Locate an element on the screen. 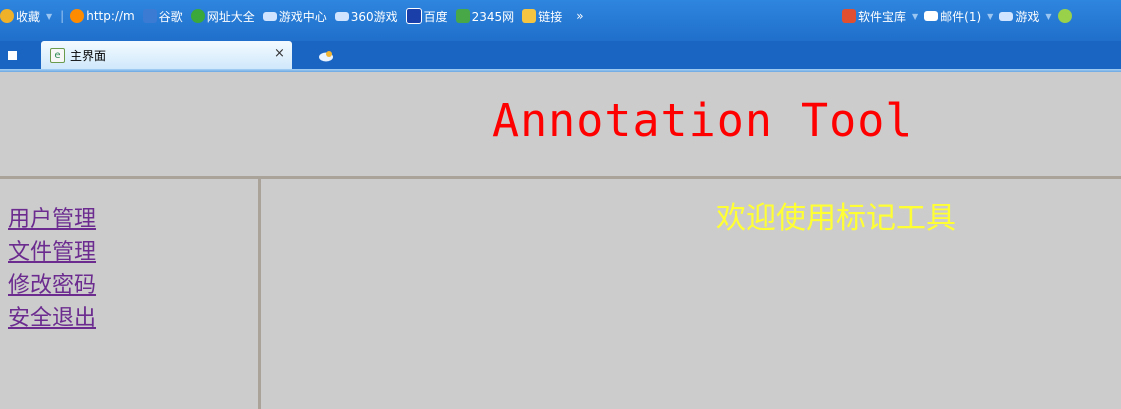 Image resolution: width=1121 pixels, height=409 pixels. favorite-label: 360游戏 is located at coordinates (374, 16).